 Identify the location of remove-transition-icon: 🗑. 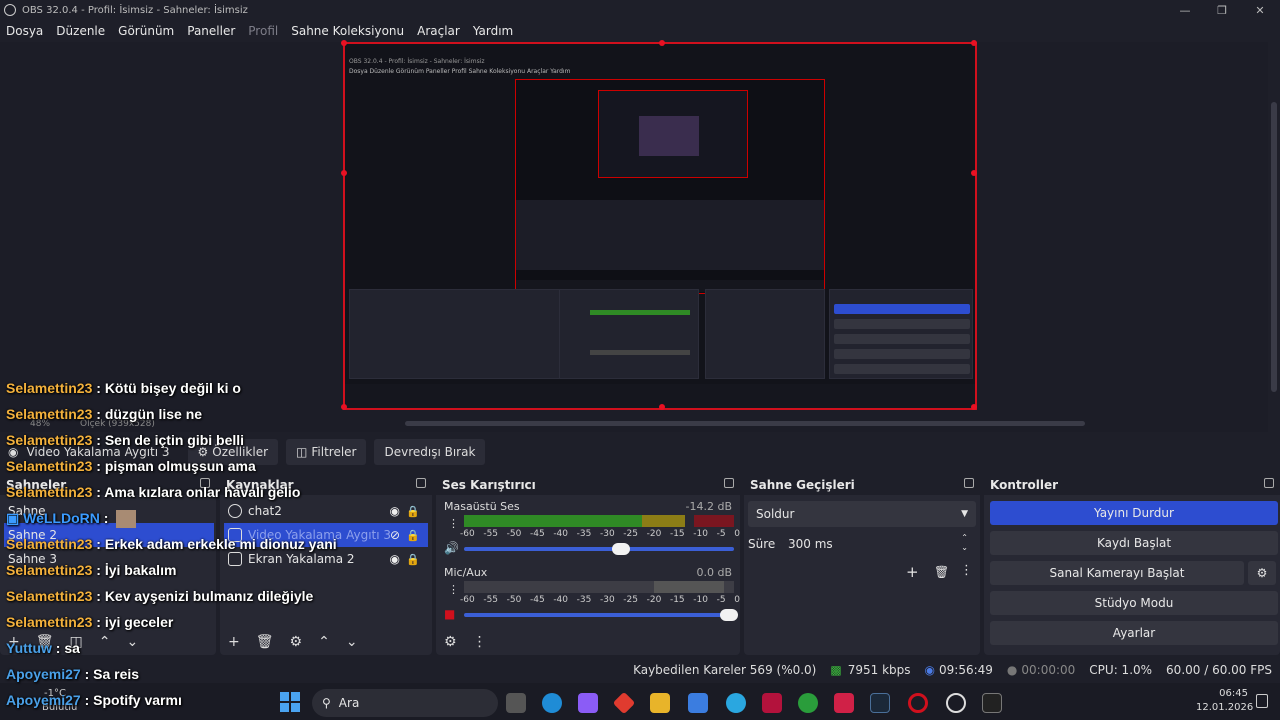
(941, 572).